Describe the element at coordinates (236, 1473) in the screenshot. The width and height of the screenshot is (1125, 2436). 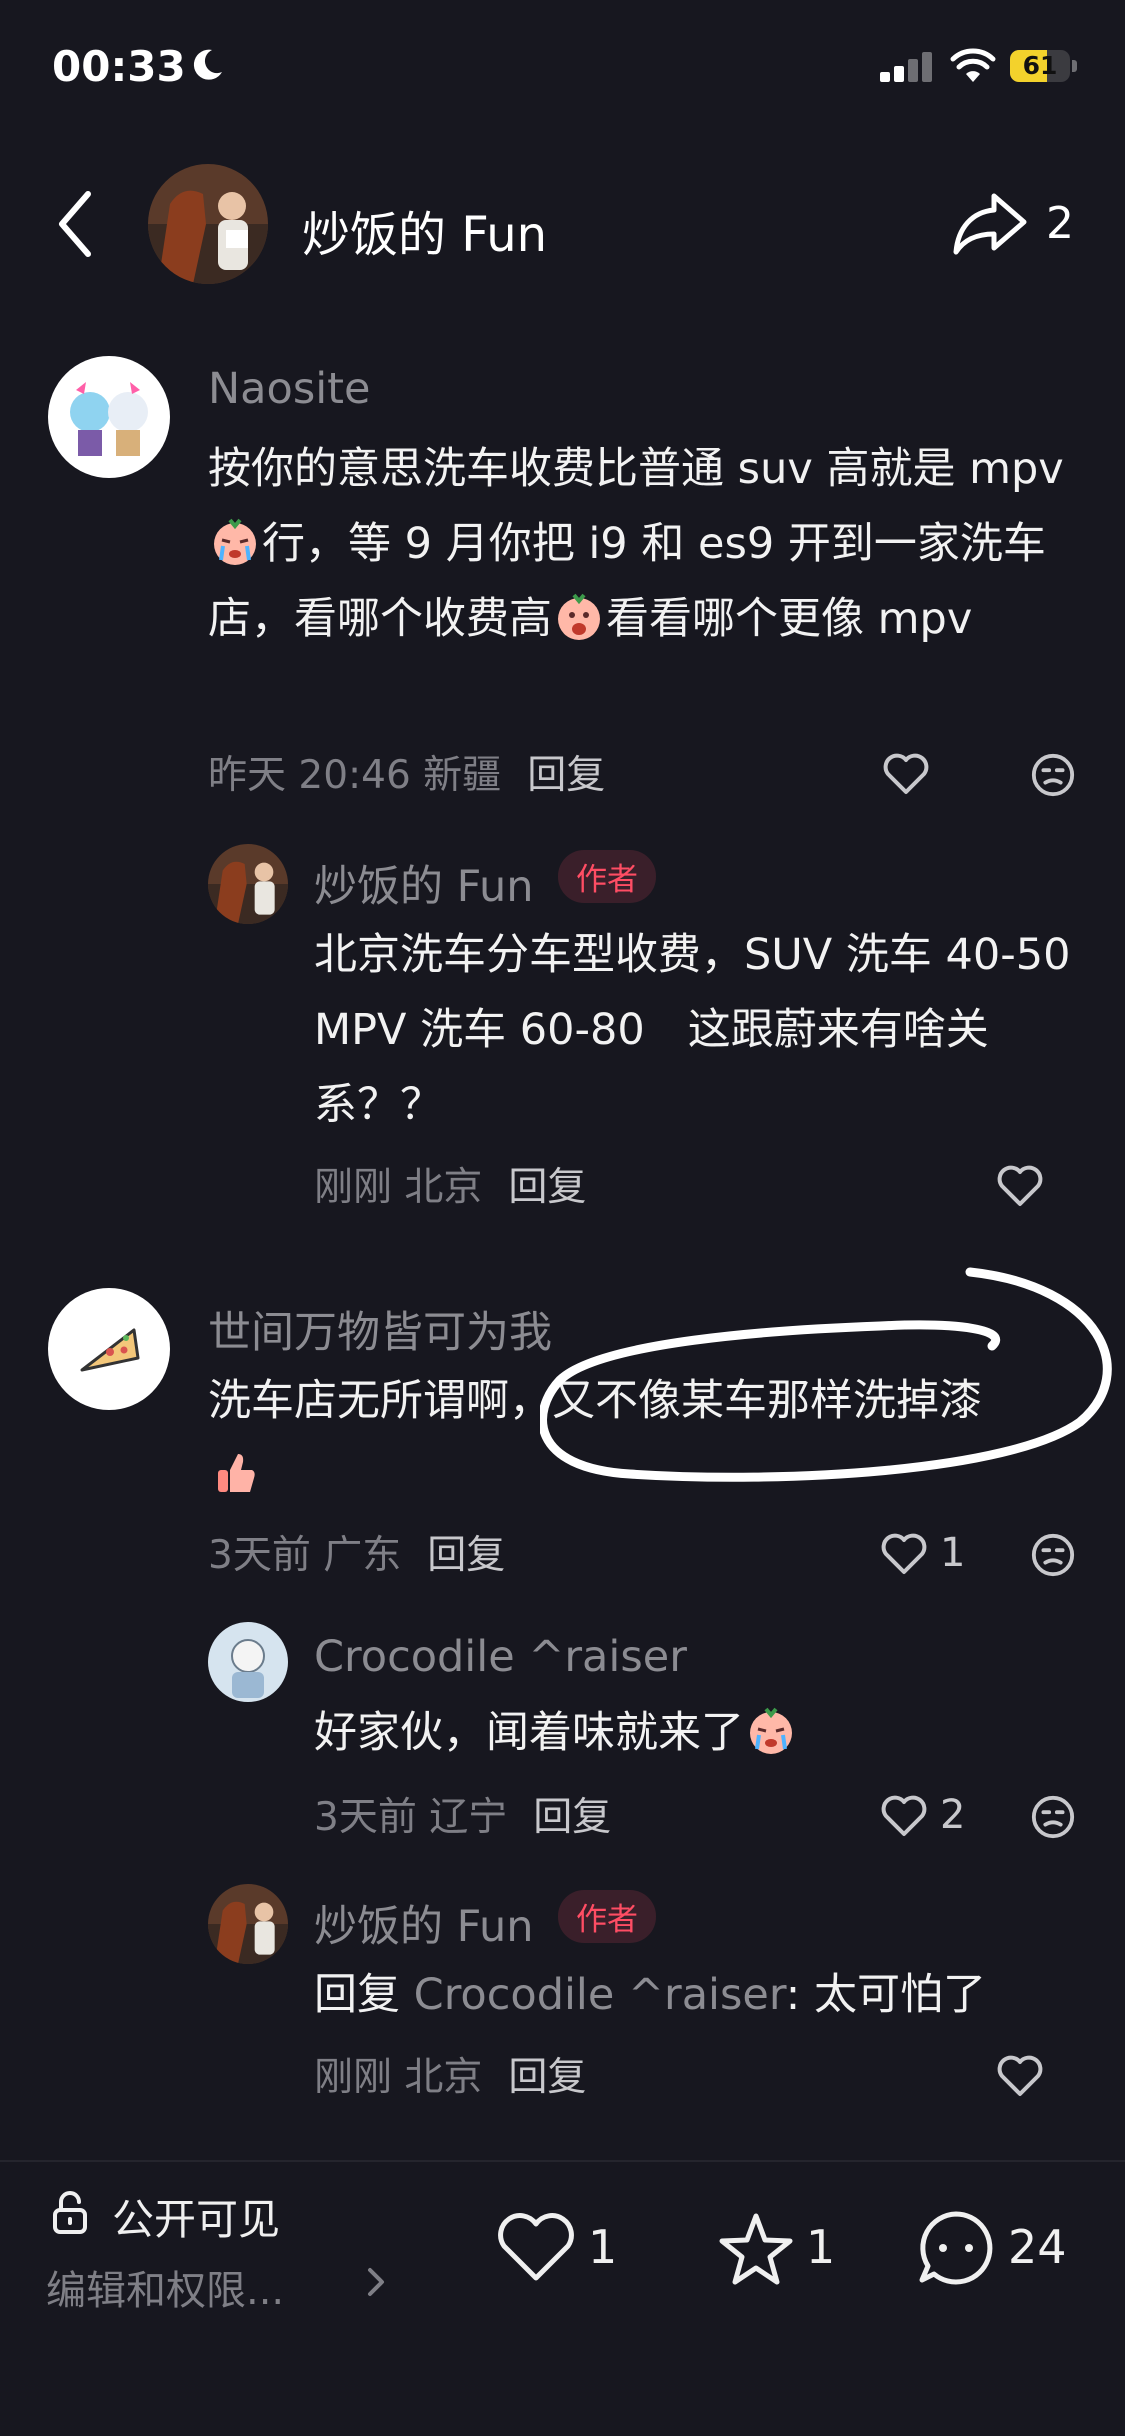
I see `thumbs-up-emoji-icon` at that location.